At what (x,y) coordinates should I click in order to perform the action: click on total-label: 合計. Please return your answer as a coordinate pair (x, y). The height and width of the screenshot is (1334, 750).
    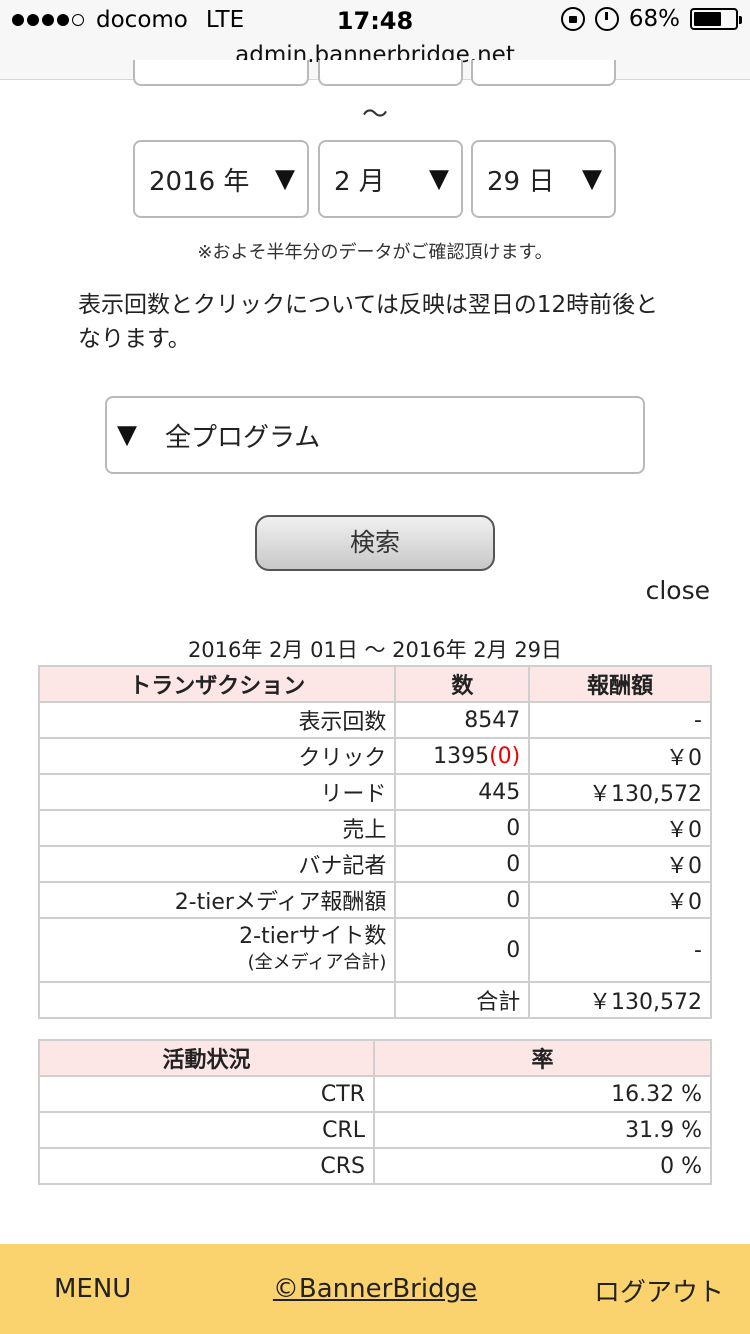
    Looking at the image, I should click on (462, 1000).